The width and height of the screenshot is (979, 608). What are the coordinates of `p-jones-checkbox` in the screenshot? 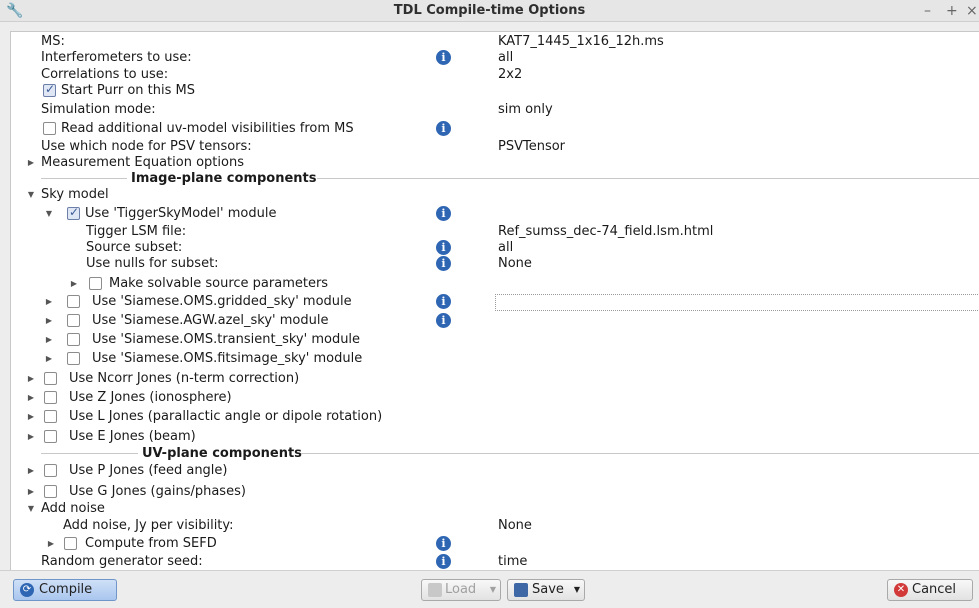 It's located at (50, 470).